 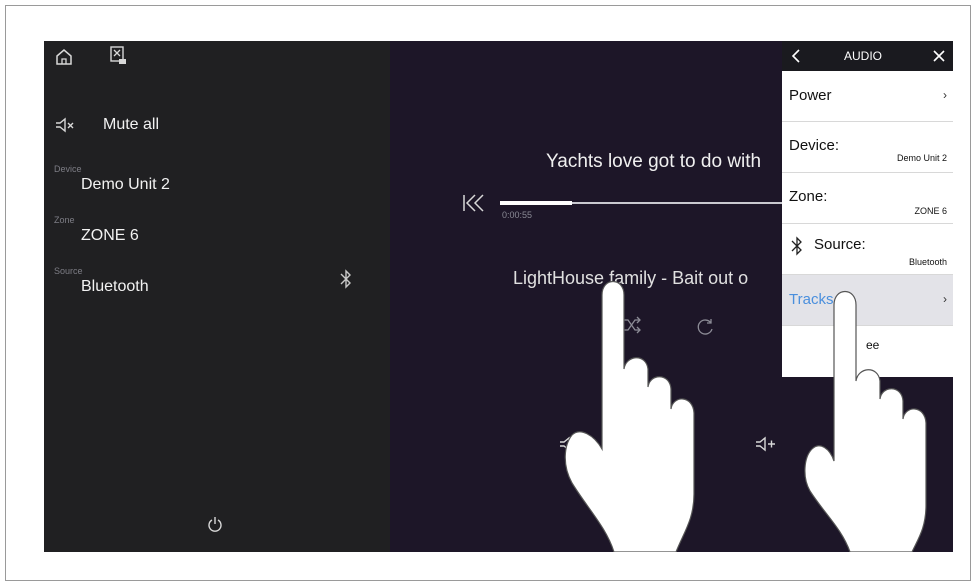 I want to click on source-label: Source, so click(x=68, y=271).